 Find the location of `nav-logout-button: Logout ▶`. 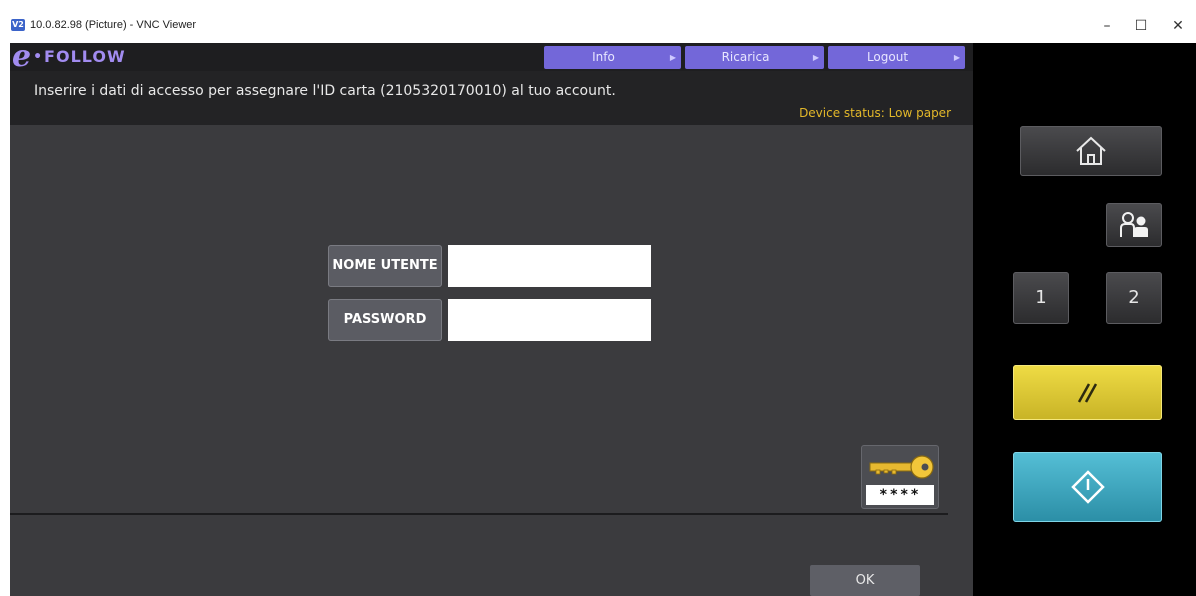

nav-logout-button: Logout ▶ is located at coordinates (896, 57).